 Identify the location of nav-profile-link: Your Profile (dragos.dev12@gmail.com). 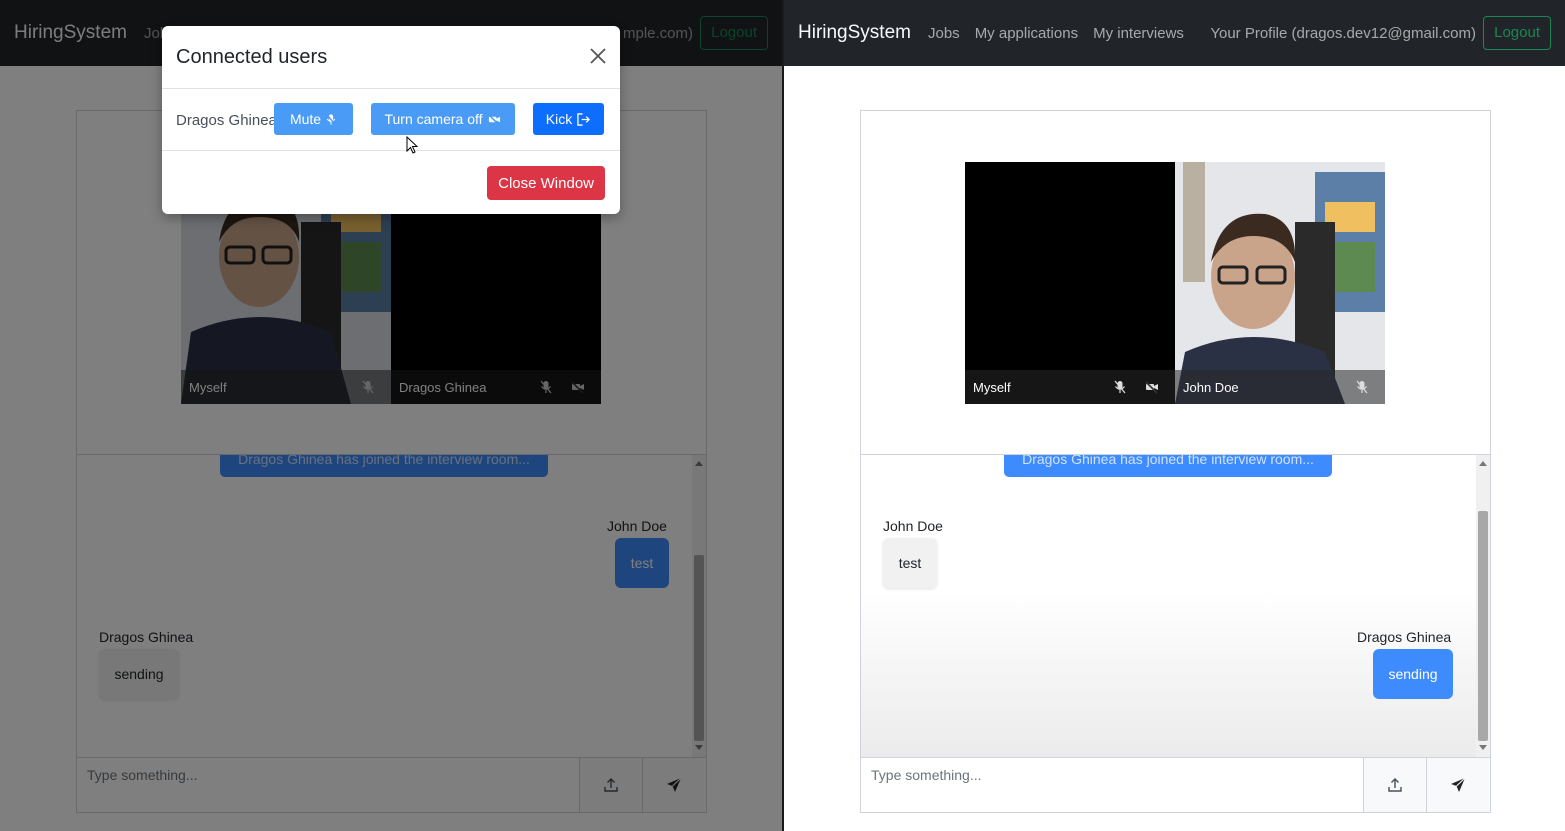
(1343, 33).